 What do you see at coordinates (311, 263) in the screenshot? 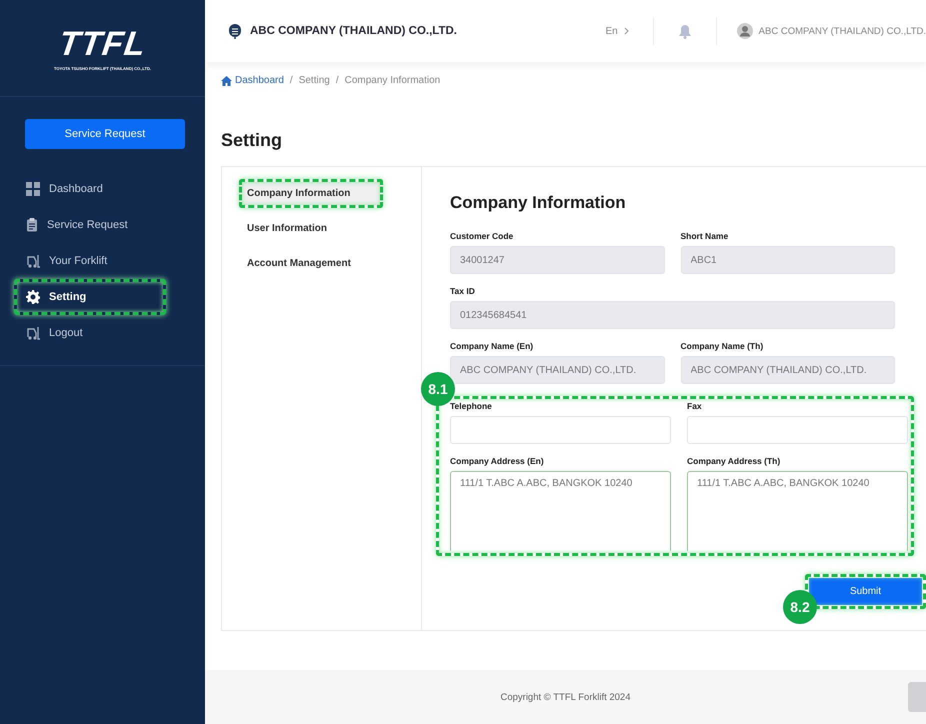
I see `settings-tab: Account Management` at bounding box center [311, 263].